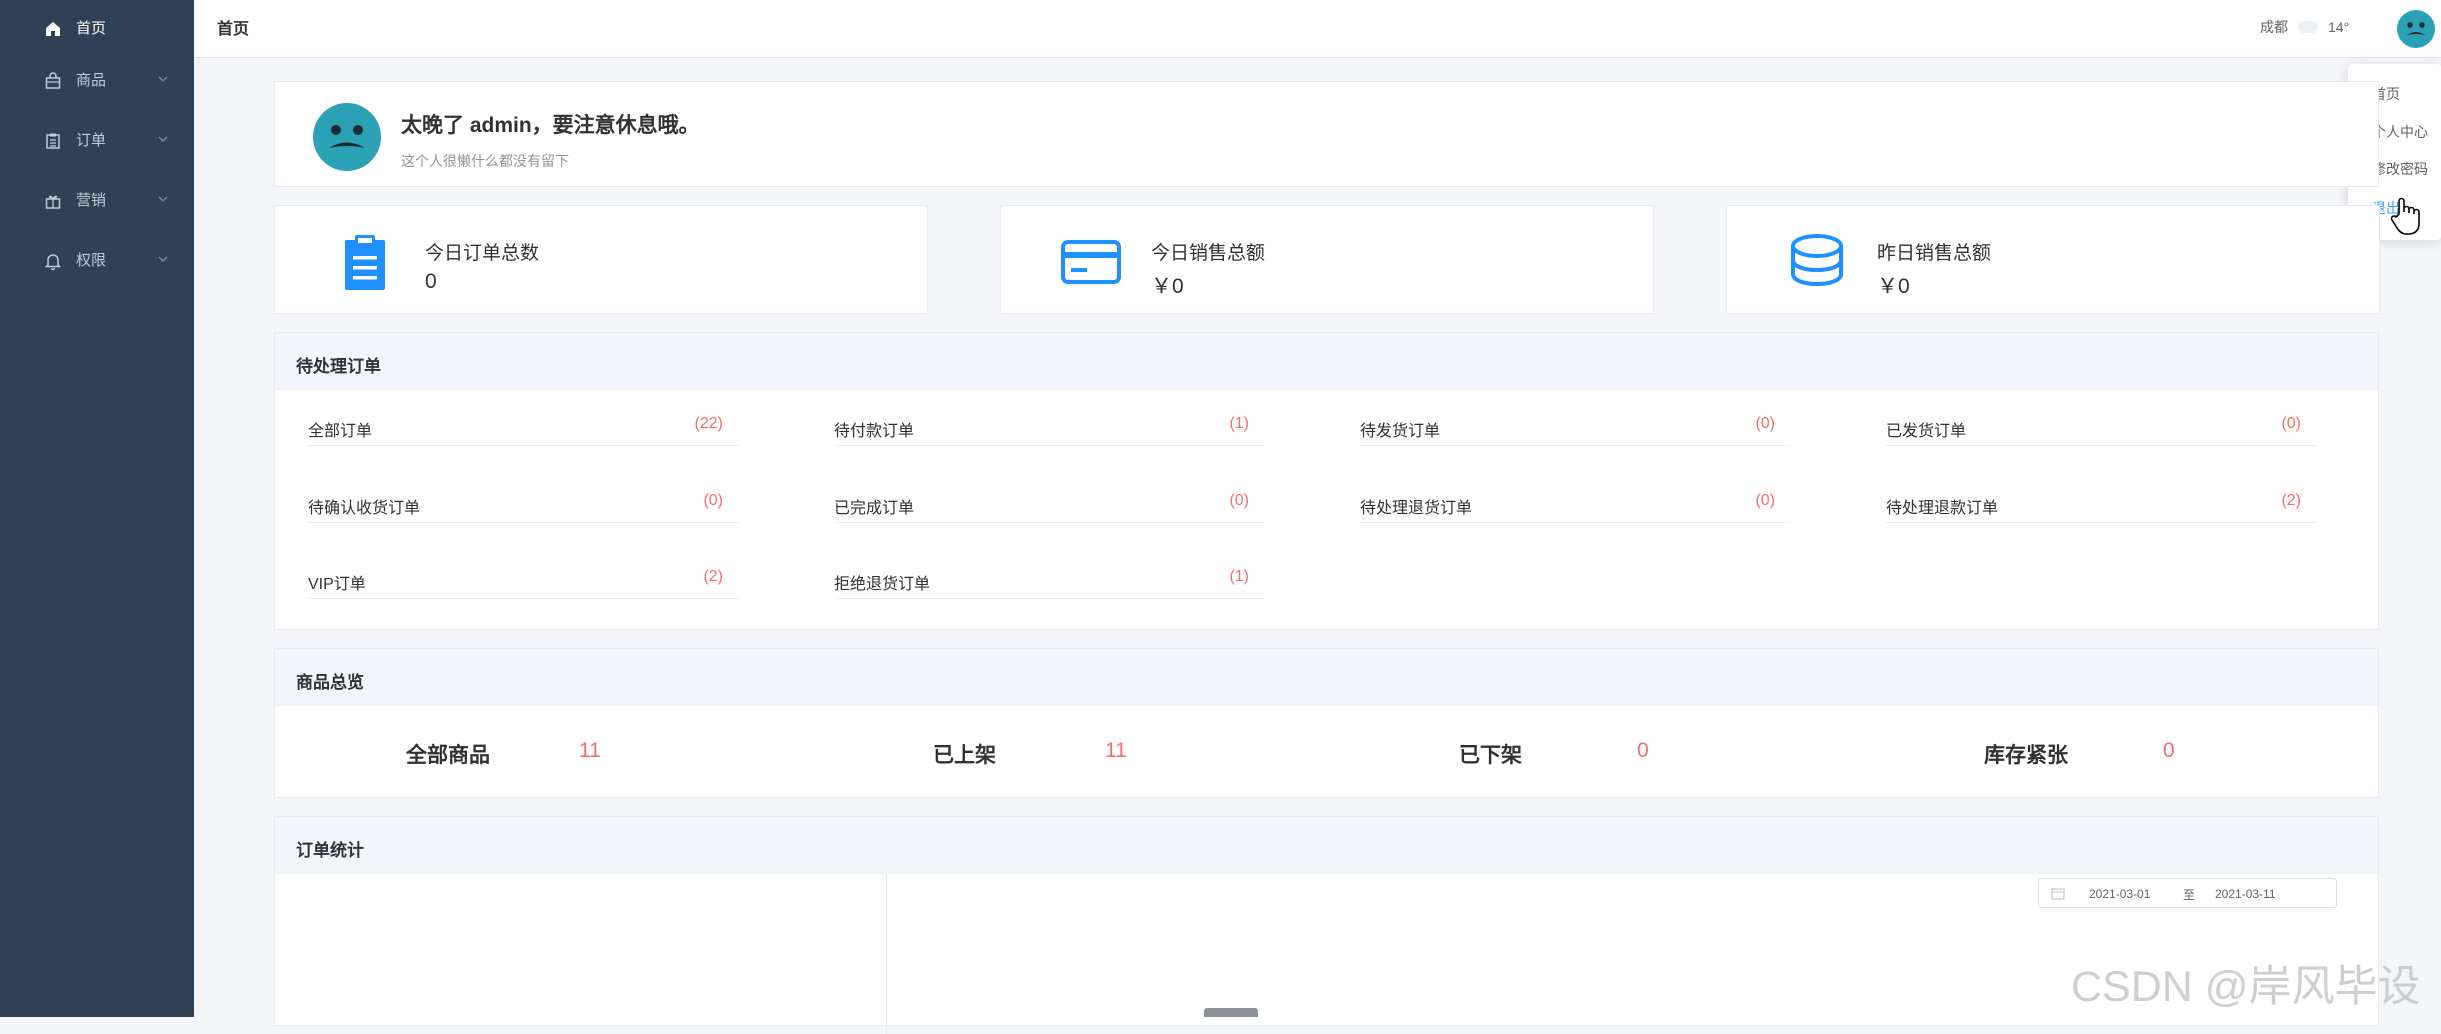 This screenshot has height=1034, width=2441. Describe the element at coordinates (53, 202) in the screenshot. I see `gift-icon` at that location.